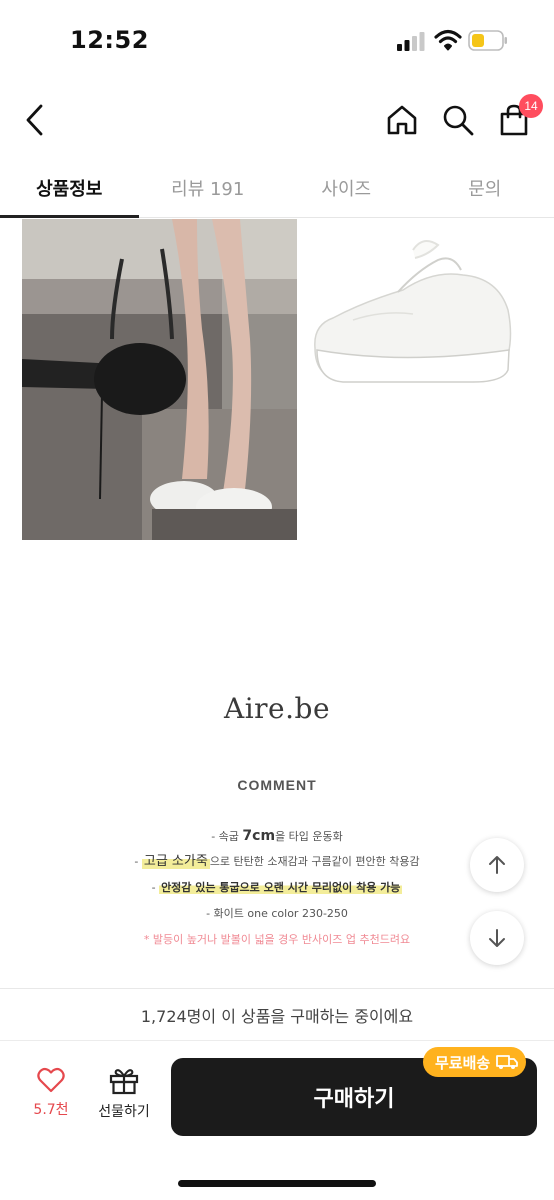 The width and height of the screenshot is (554, 1200). Describe the element at coordinates (51, 1110) in the screenshot. I see `like-count: 5.7천` at that location.